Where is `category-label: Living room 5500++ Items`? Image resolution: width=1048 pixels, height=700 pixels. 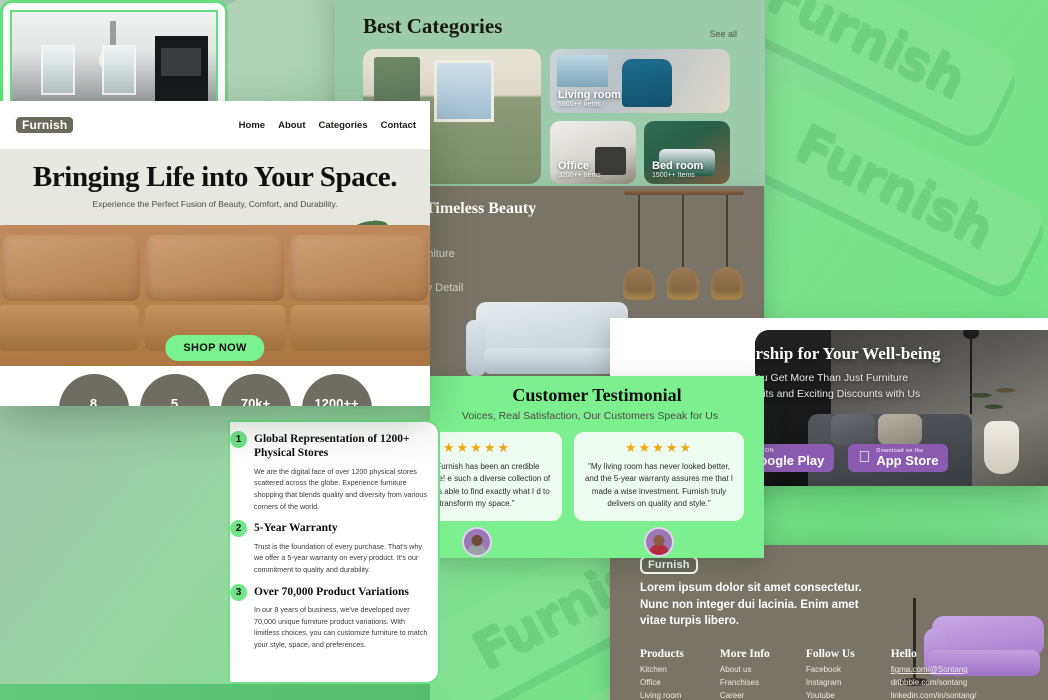 category-label: Living room 5500++ Items is located at coordinates (589, 98).